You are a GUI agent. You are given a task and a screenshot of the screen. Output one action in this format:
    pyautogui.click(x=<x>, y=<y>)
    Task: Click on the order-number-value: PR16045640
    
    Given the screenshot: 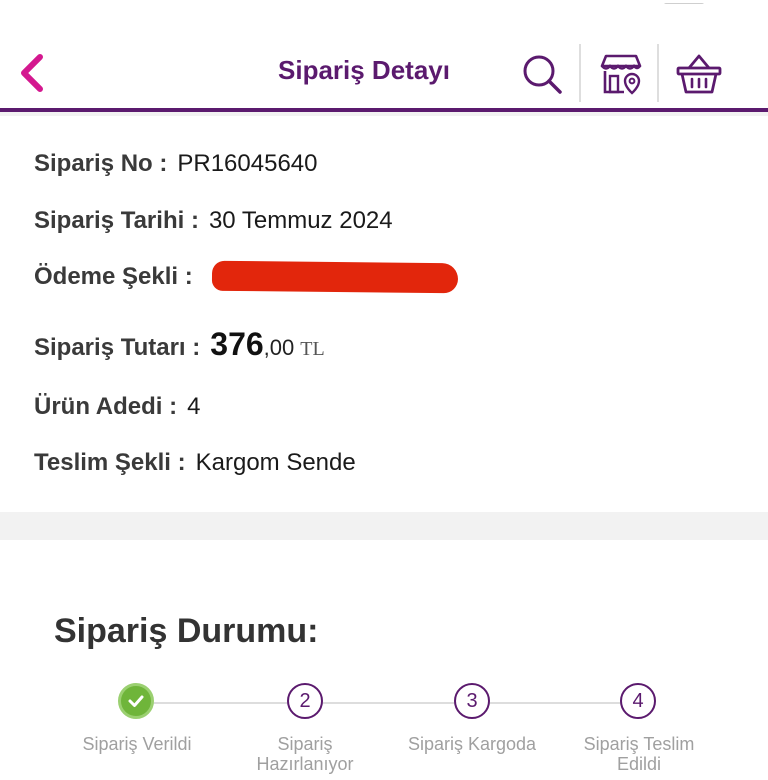 What is the action you would take?
    pyautogui.click(x=247, y=163)
    